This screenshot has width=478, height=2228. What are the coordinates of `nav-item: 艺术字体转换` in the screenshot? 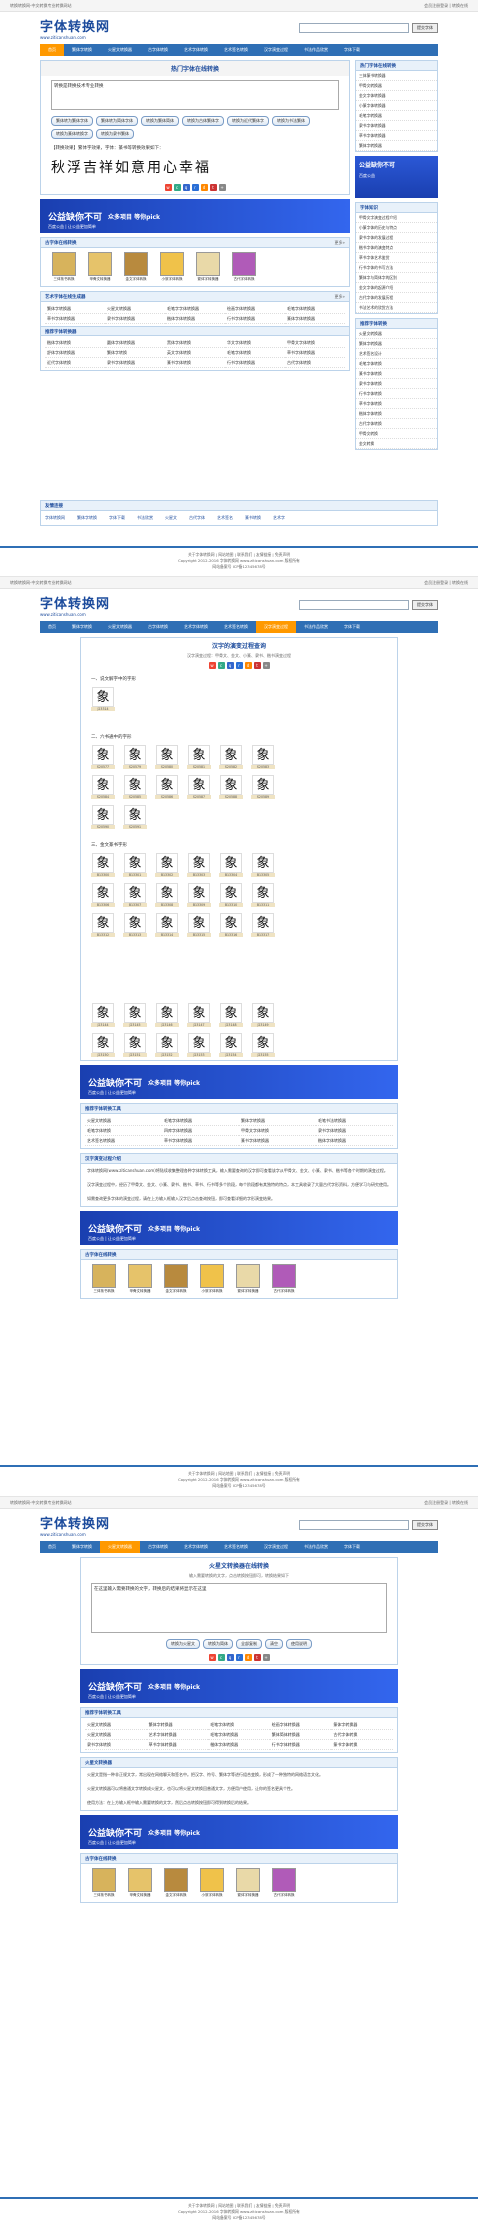 It's located at (196, 50).